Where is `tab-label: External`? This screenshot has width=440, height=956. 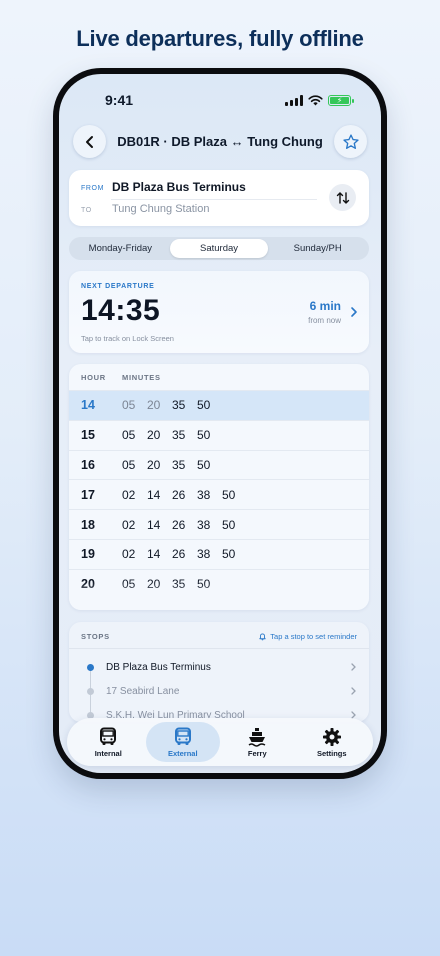 tab-label: External is located at coordinates (182, 753).